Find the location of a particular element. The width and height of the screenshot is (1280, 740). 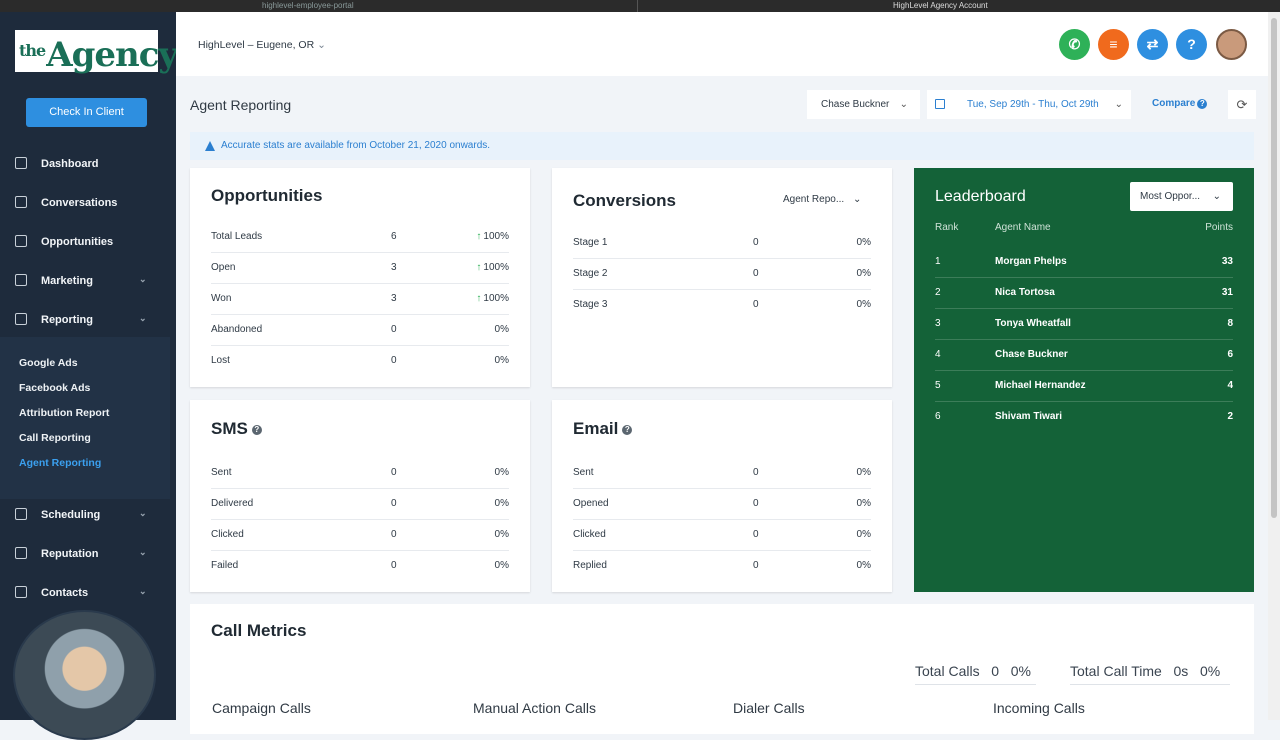

leaderboard-metric-select: Most Oppor... ⌄ is located at coordinates (1181, 196).